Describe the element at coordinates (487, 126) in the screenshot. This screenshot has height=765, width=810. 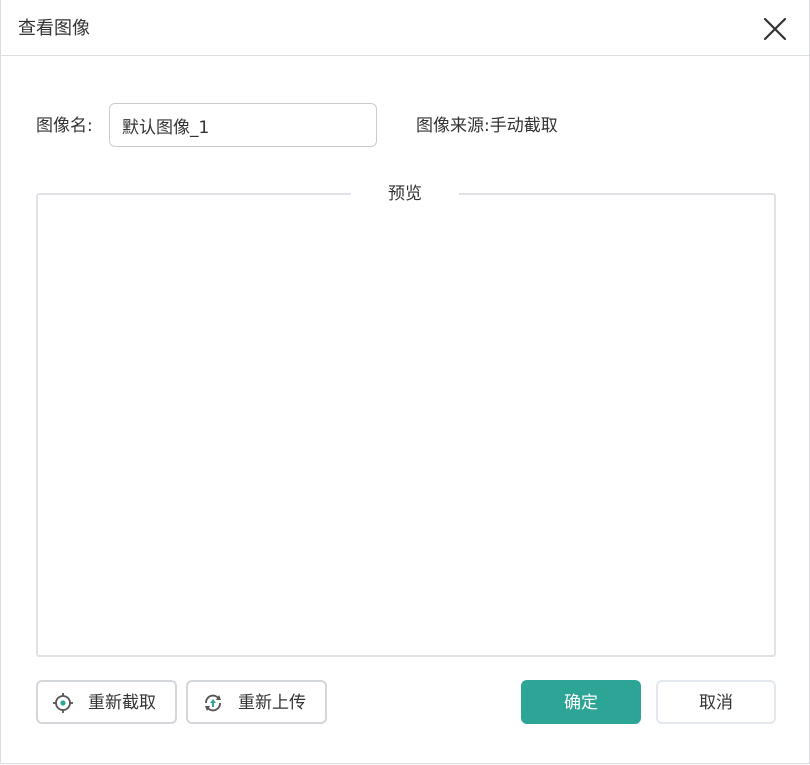
I see `image-source-text: 图像来源:手动截取` at that location.